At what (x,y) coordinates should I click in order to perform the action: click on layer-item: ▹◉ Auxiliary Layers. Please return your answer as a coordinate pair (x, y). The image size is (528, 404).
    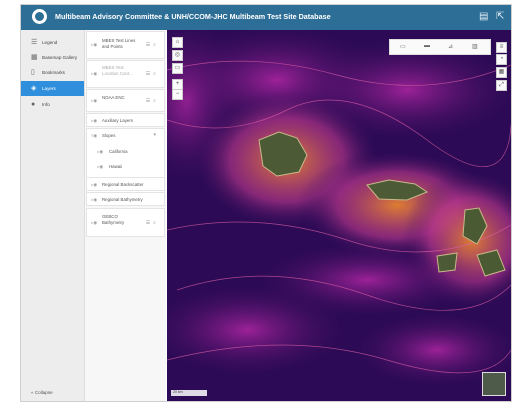
    Looking at the image, I should click on (125, 120).